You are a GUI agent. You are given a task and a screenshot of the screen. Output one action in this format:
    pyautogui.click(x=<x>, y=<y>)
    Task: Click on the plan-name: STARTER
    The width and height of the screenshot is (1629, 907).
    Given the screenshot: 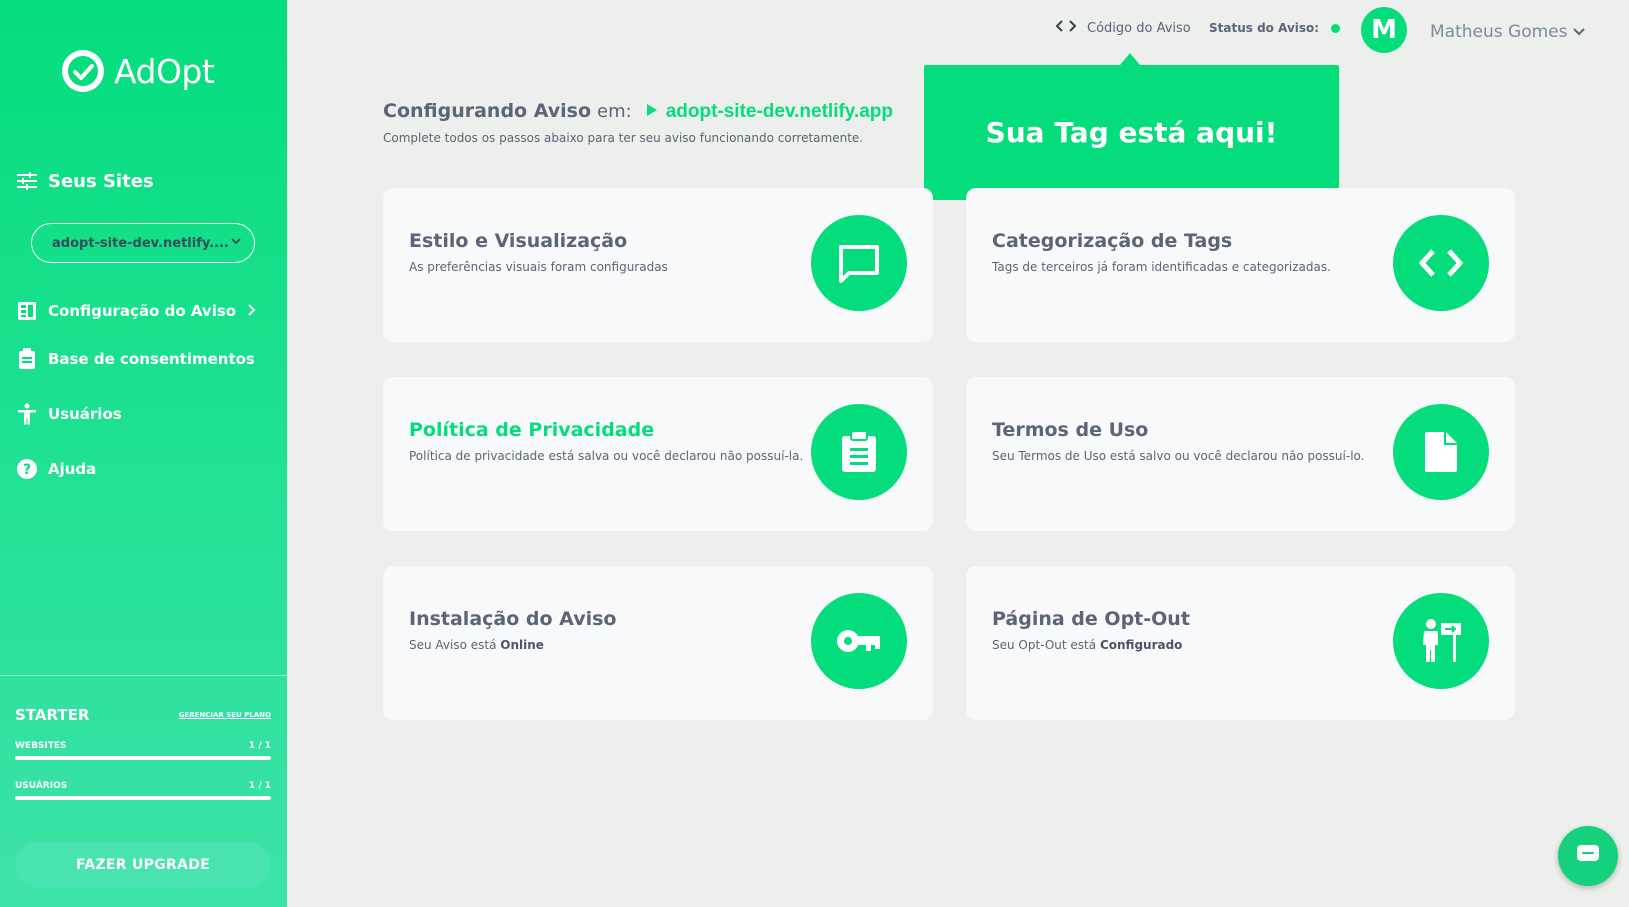 What is the action you would take?
    pyautogui.click(x=52, y=715)
    